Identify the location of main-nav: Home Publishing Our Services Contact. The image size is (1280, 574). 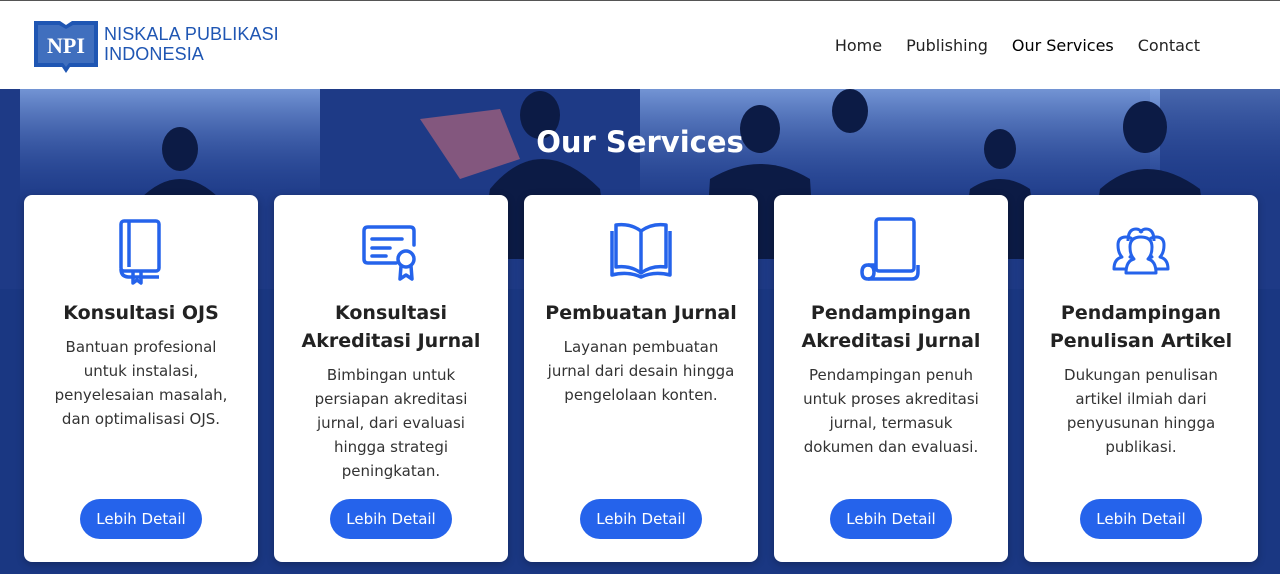
(1005, 45).